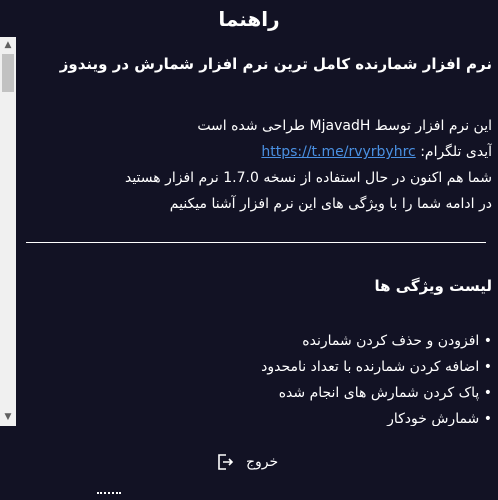 The width and height of the screenshot is (498, 500). I want to click on divider, so click(256, 242).